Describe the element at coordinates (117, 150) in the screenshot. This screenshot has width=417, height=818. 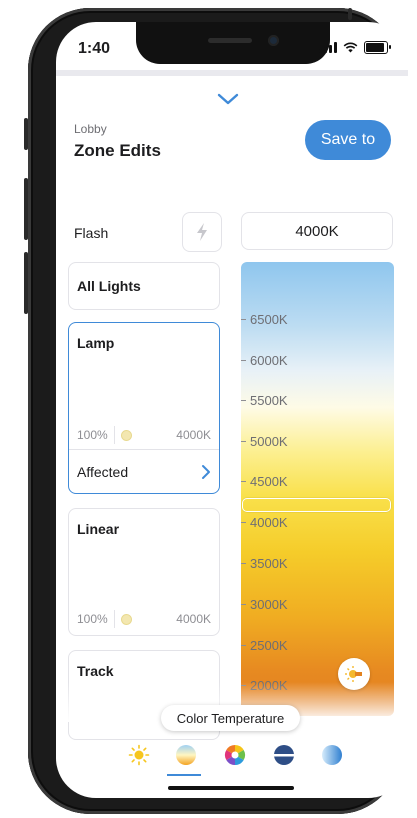
I see `page-title: Zone Edits` at that location.